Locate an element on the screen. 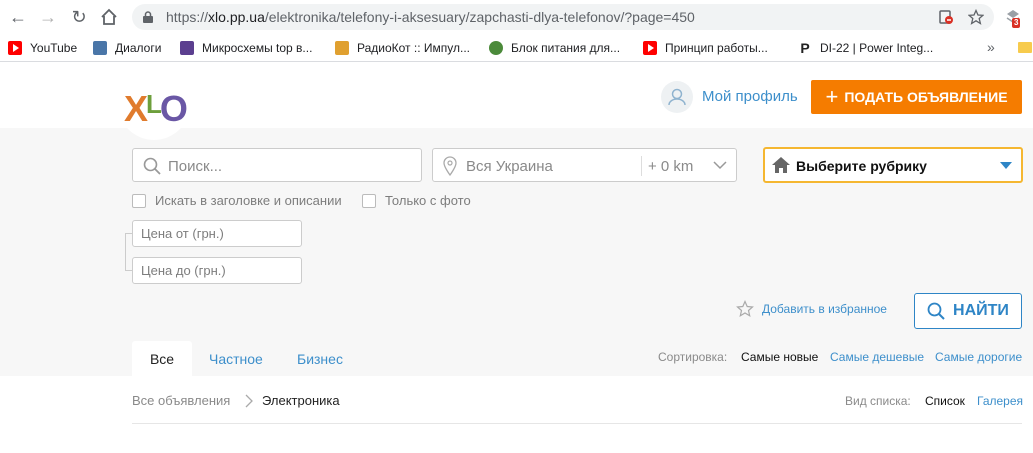 Image resolution: width=1033 pixels, height=453 pixels. view-gallery: Галерея is located at coordinates (1000, 401).